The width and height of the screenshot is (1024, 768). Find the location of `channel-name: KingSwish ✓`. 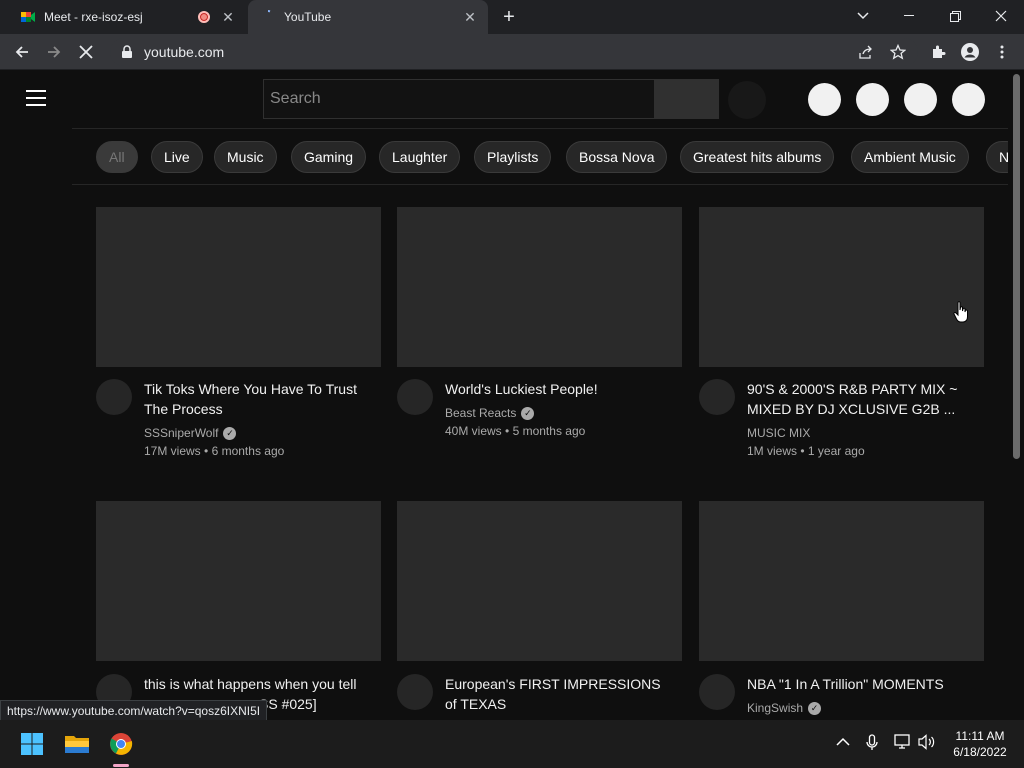

channel-name: KingSwish ✓ is located at coordinates (784, 708).